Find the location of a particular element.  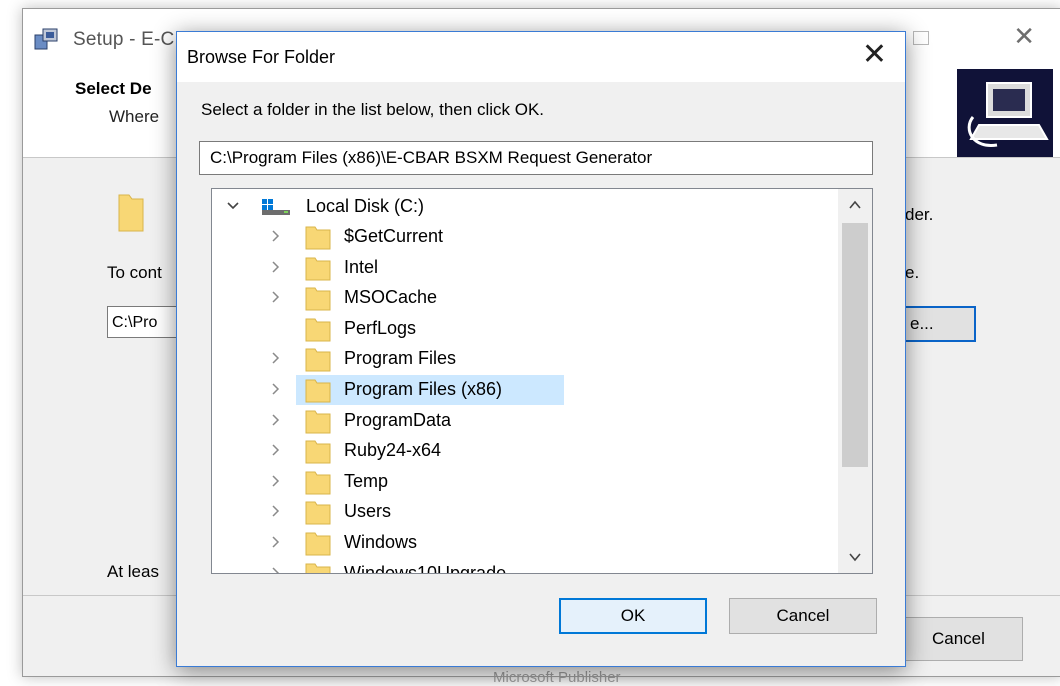

dialog-titlebar: Browse For Folder ✕ is located at coordinates (541, 57).